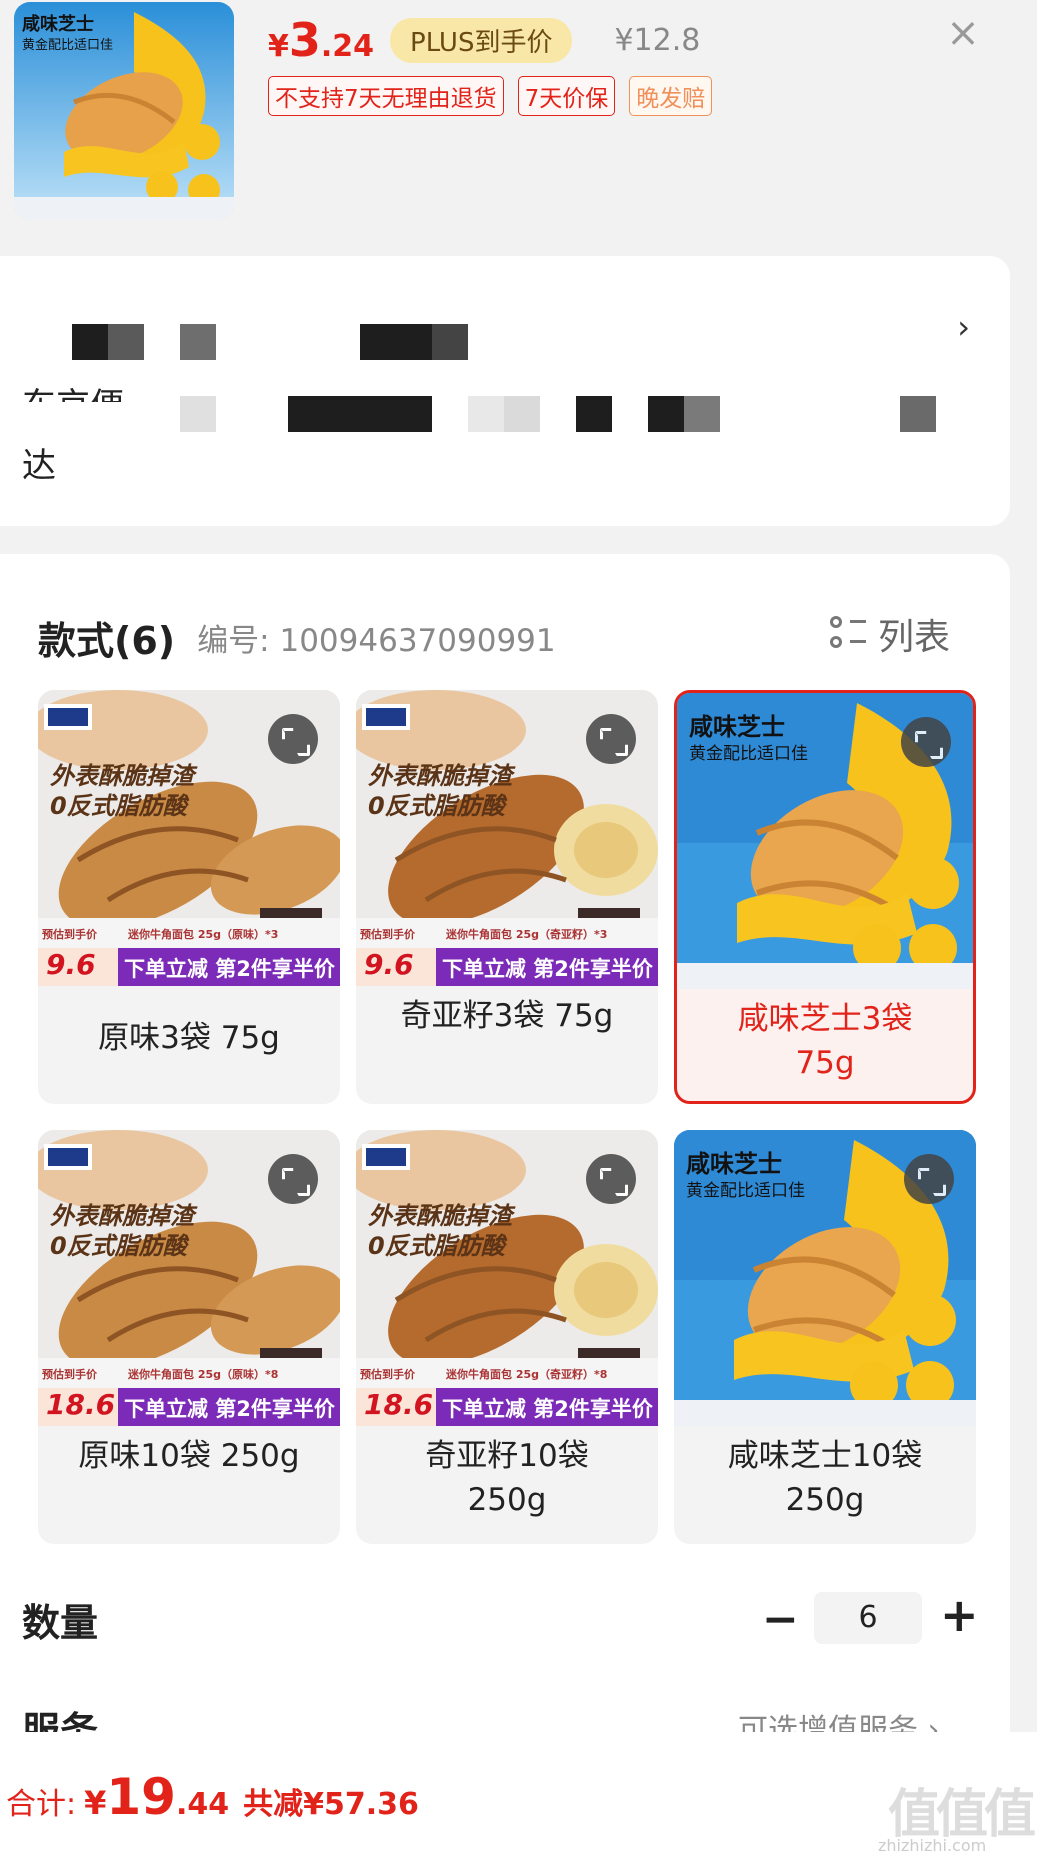 The width and height of the screenshot is (1037, 1863). Describe the element at coordinates (68, 45) in the screenshot. I see `thumb-subtitle: 黄金配比适口佳` at that location.